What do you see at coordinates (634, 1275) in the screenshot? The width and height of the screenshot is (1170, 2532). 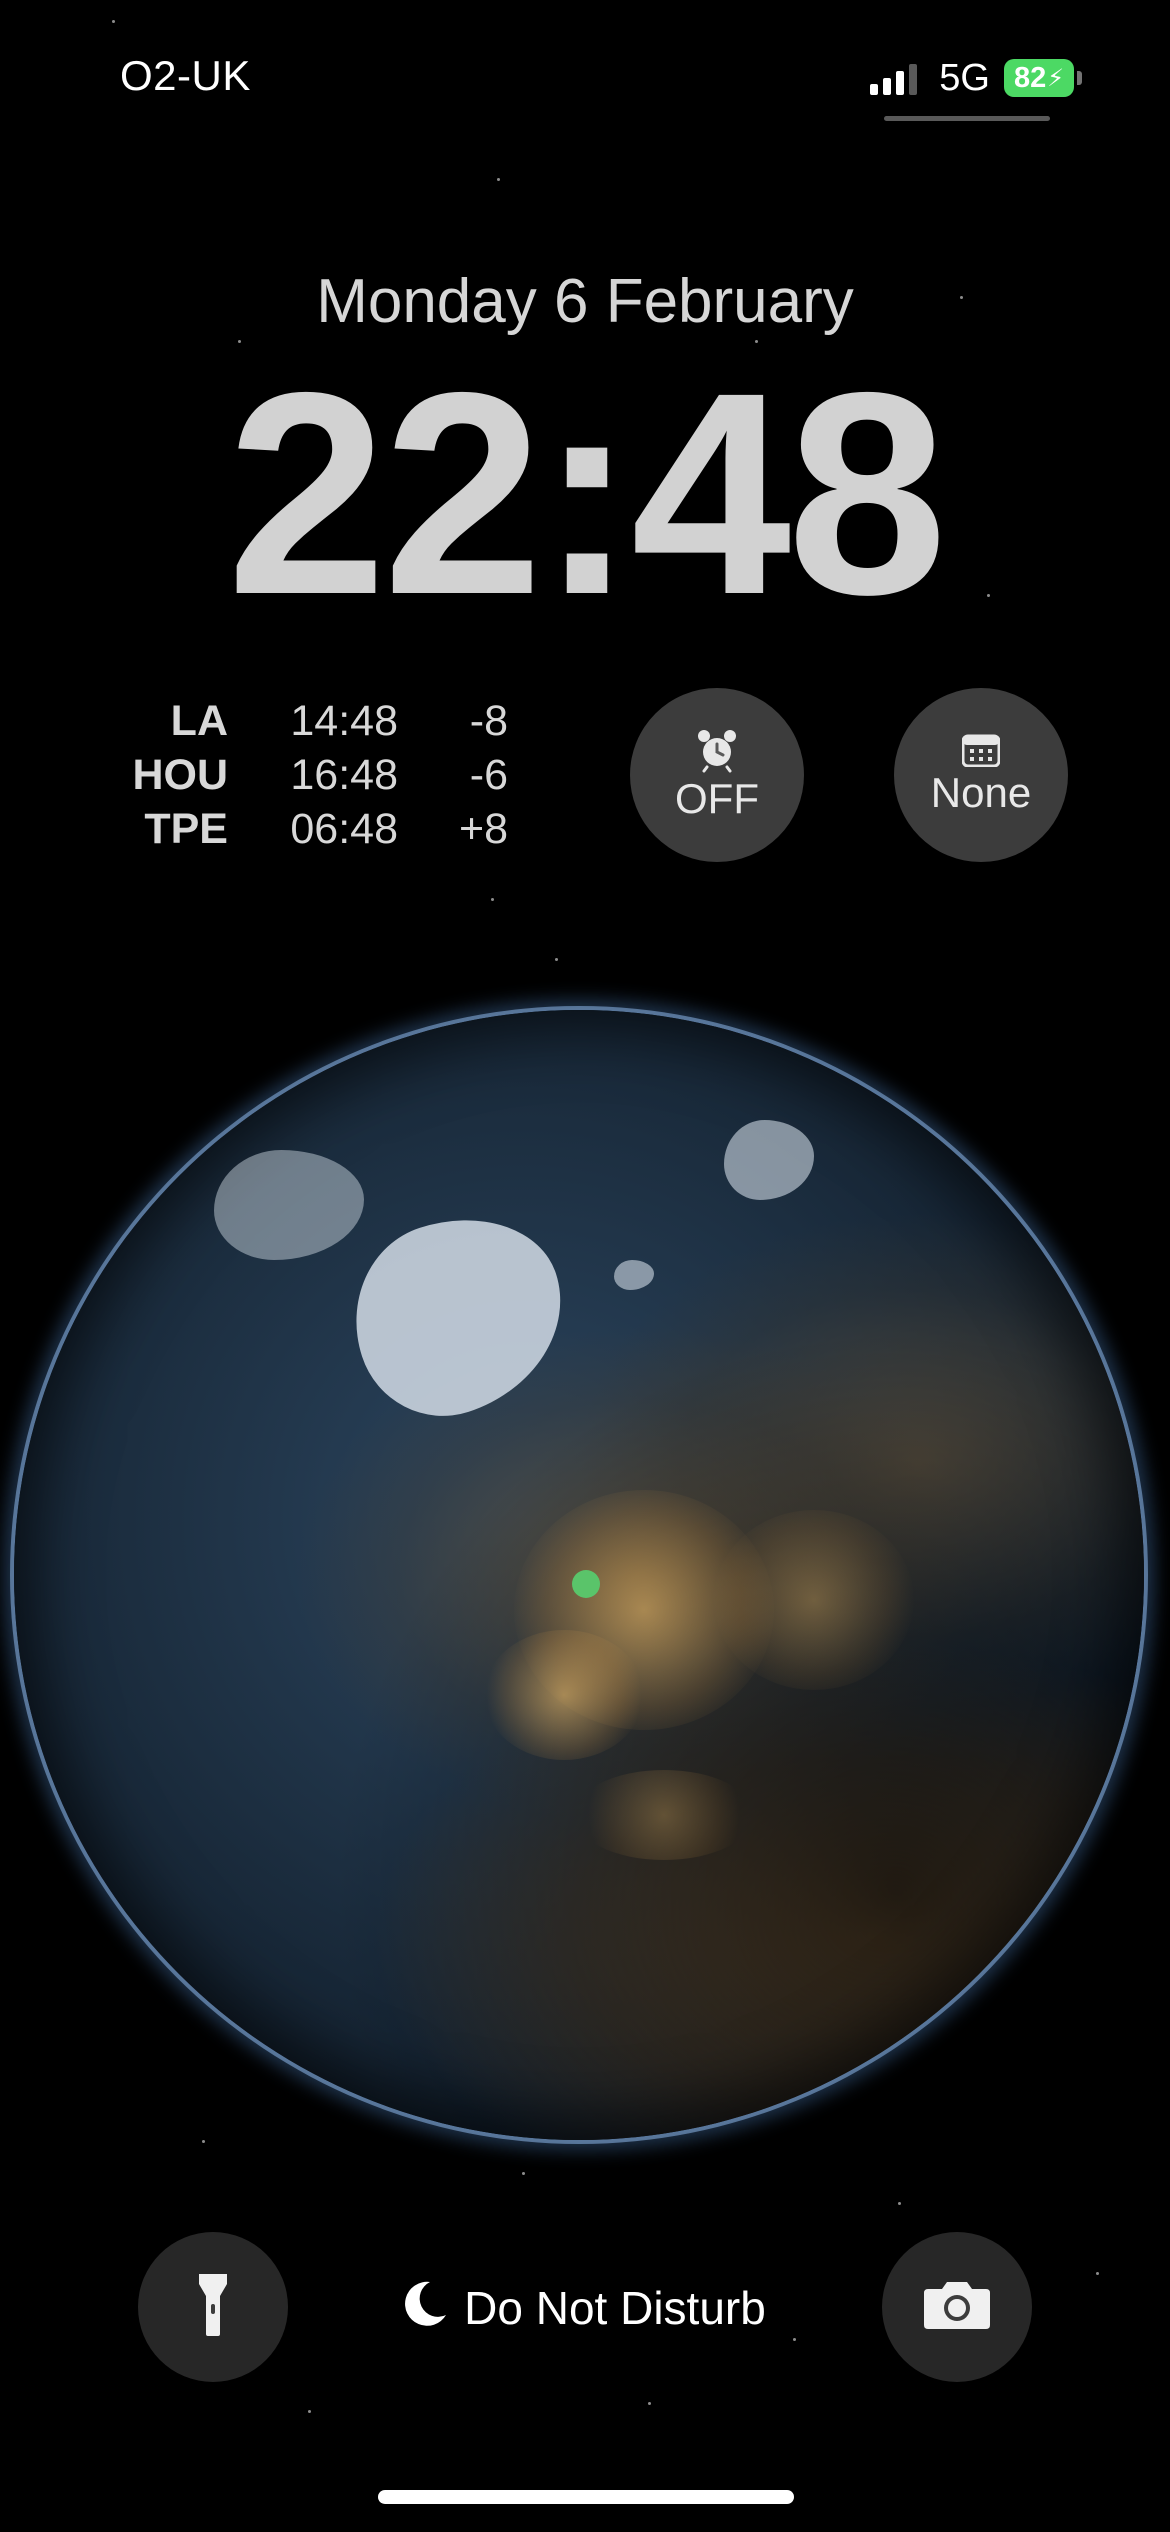 I see `iceland-ice` at bounding box center [634, 1275].